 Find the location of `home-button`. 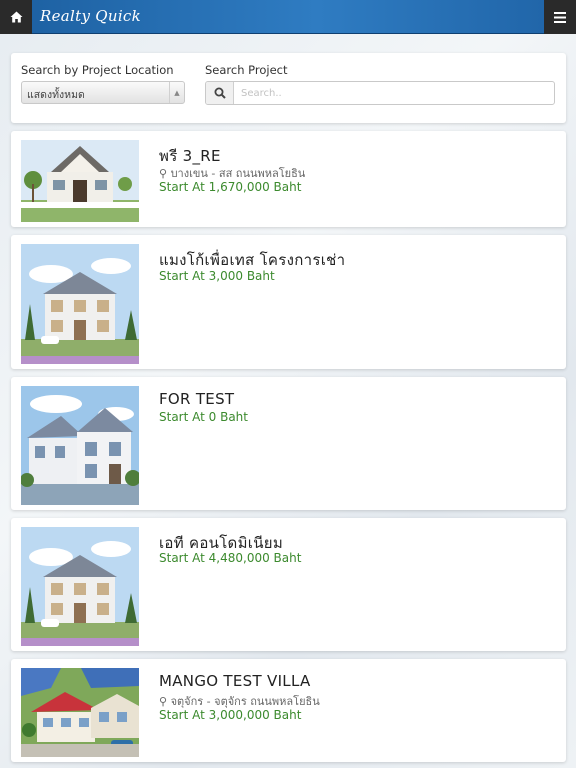

home-button is located at coordinates (16, 17).